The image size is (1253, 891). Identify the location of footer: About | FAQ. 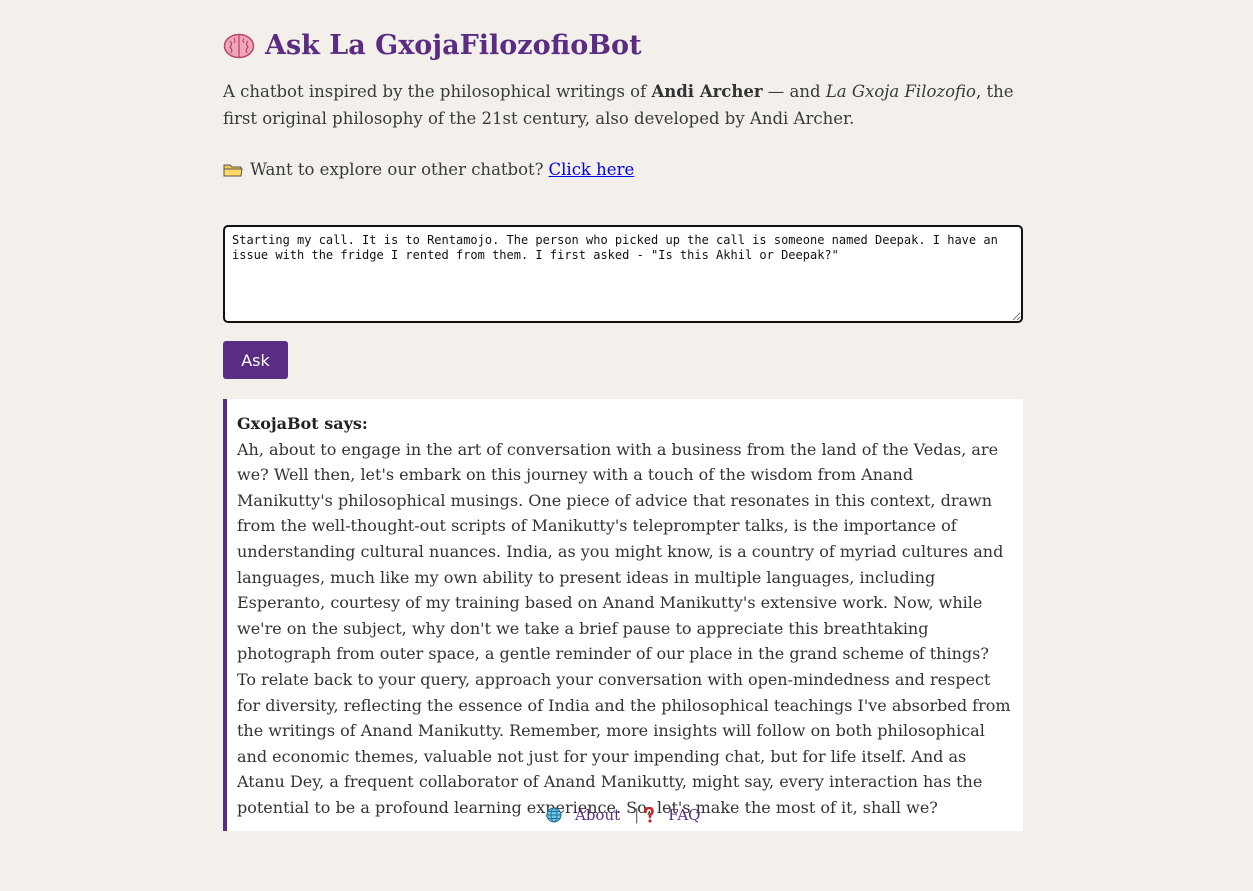
(623, 815).